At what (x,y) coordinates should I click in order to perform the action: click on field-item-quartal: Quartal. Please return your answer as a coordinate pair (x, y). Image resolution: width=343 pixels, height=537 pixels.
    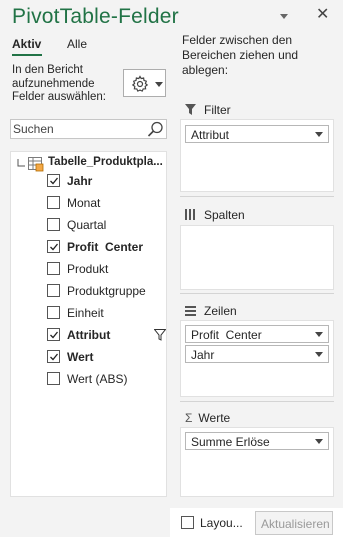
    Looking at the image, I should click on (106, 225).